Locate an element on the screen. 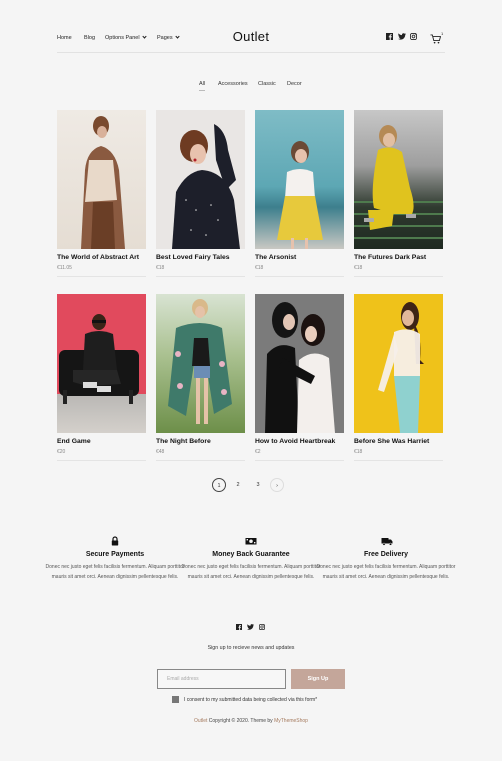 The image size is (502, 761). footer-author-link: MyThemeShop is located at coordinates (291, 721).